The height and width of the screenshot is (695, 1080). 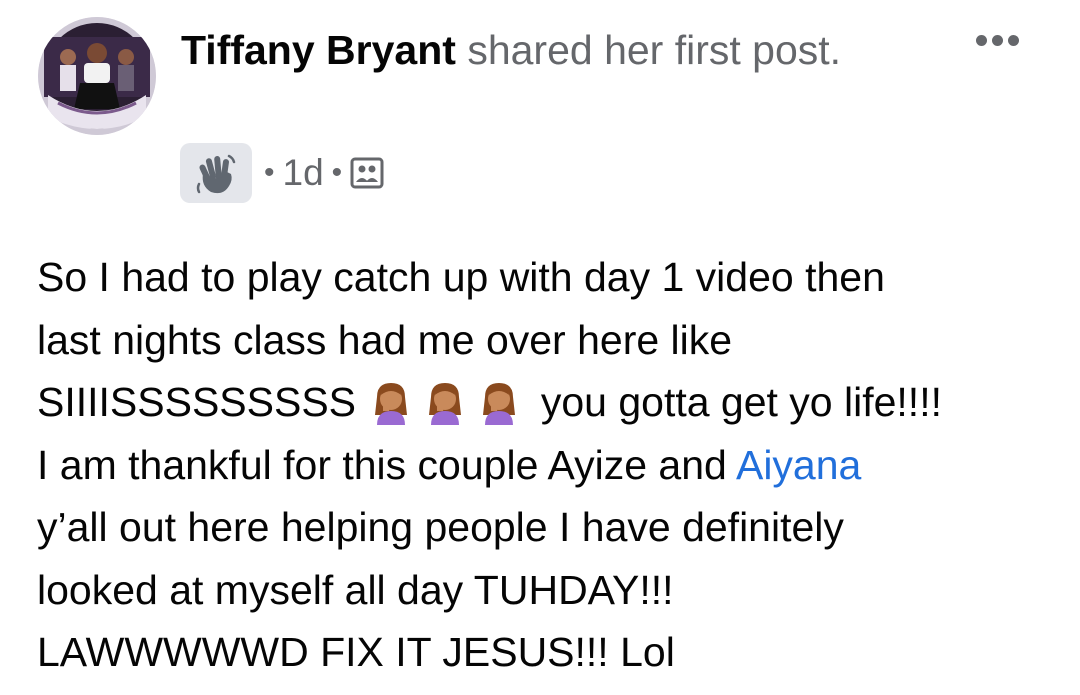 I want to click on author-avatar, so click(x=97, y=76).